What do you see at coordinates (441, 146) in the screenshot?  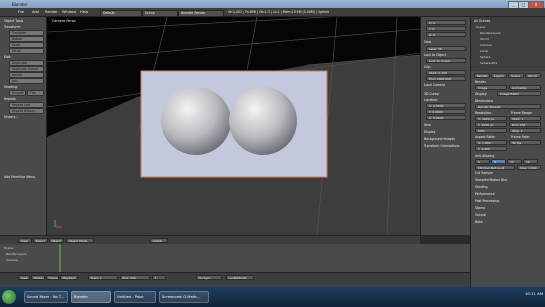 I see `transform-orientations-heading: Transform Orientations` at bounding box center [441, 146].